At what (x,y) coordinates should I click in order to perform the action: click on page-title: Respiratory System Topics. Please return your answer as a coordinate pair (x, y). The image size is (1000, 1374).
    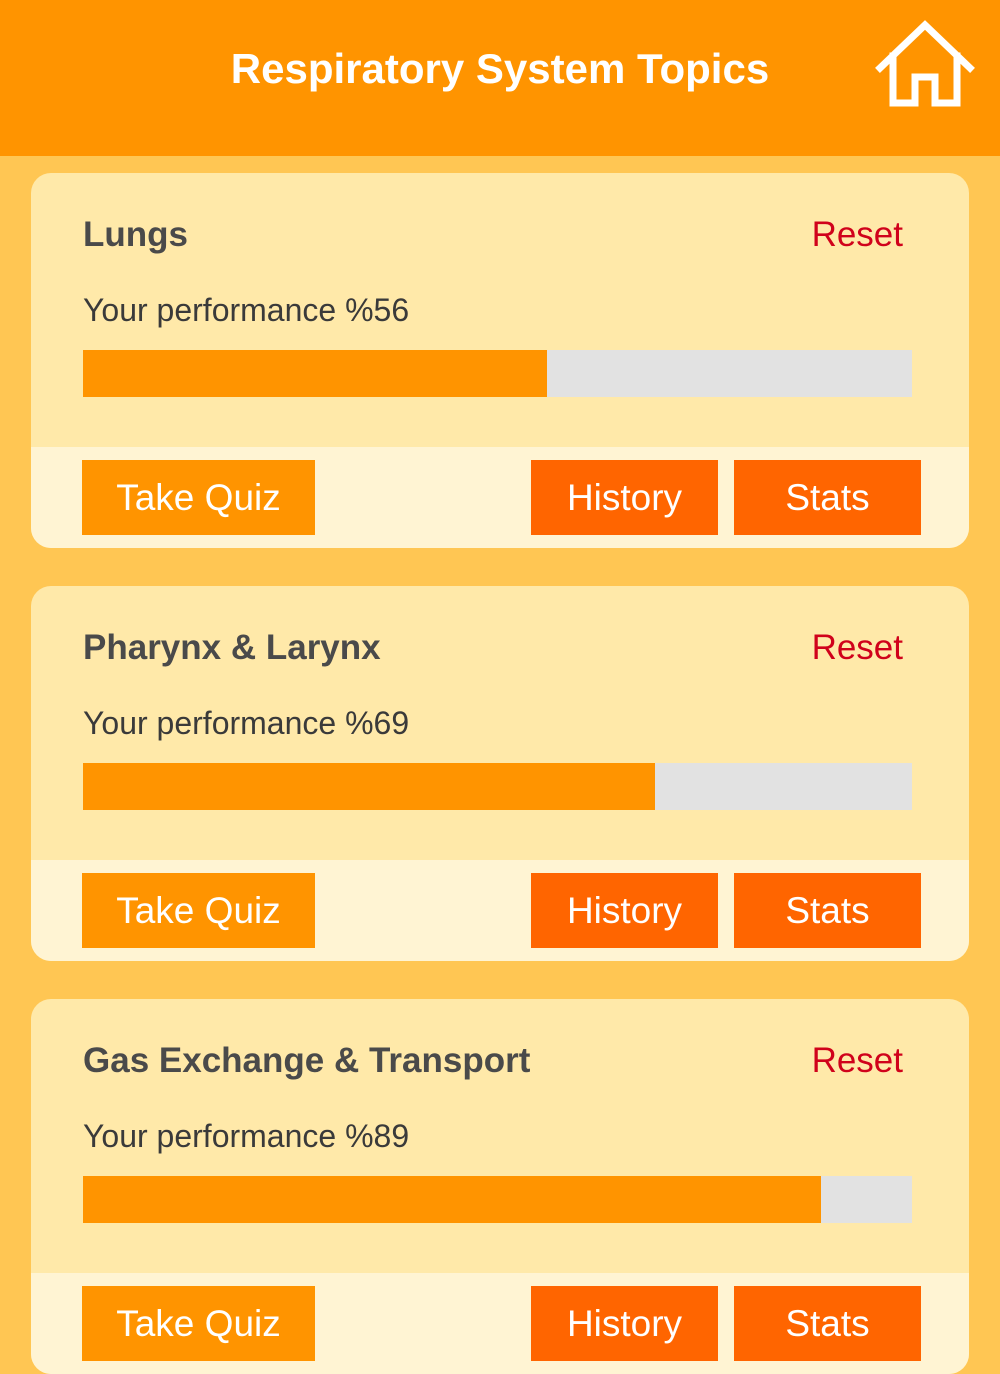
    Looking at the image, I should click on (500, 68).